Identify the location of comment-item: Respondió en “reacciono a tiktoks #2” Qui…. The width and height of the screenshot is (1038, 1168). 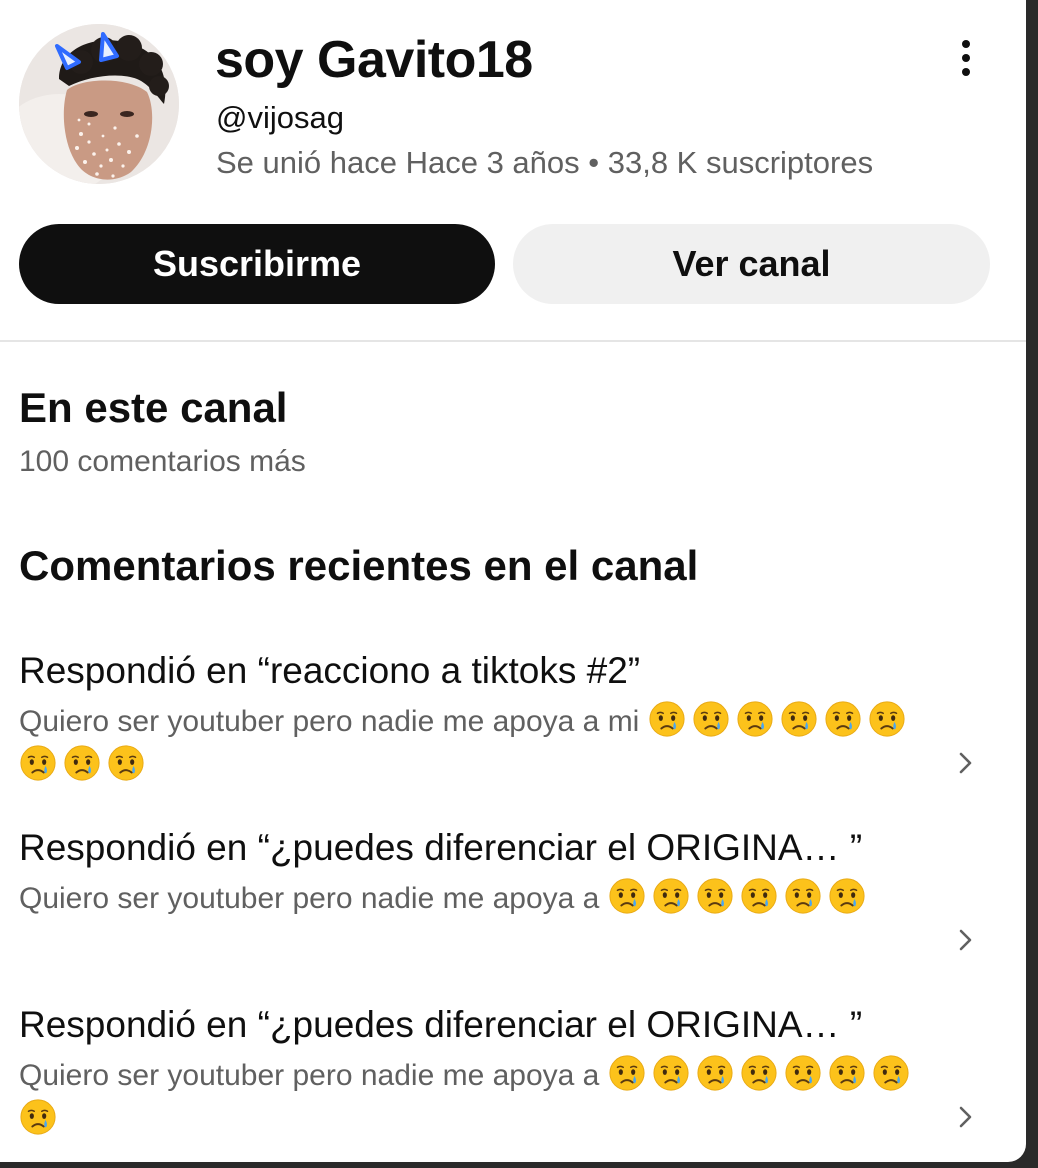
(519, 718).